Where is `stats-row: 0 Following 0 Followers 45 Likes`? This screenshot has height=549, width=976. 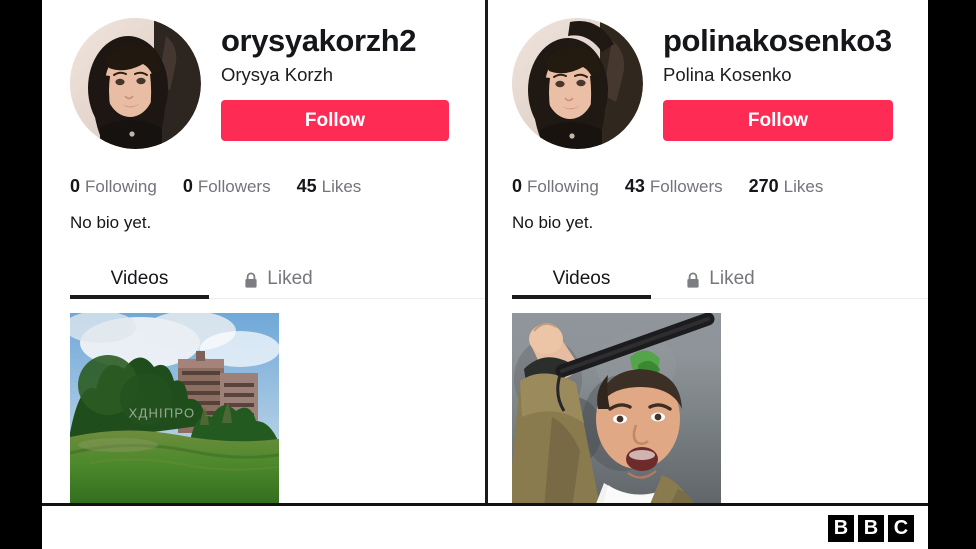
stats-row: 0 Following 0 Followers 45 Likes is located at coordinates (277, 186).